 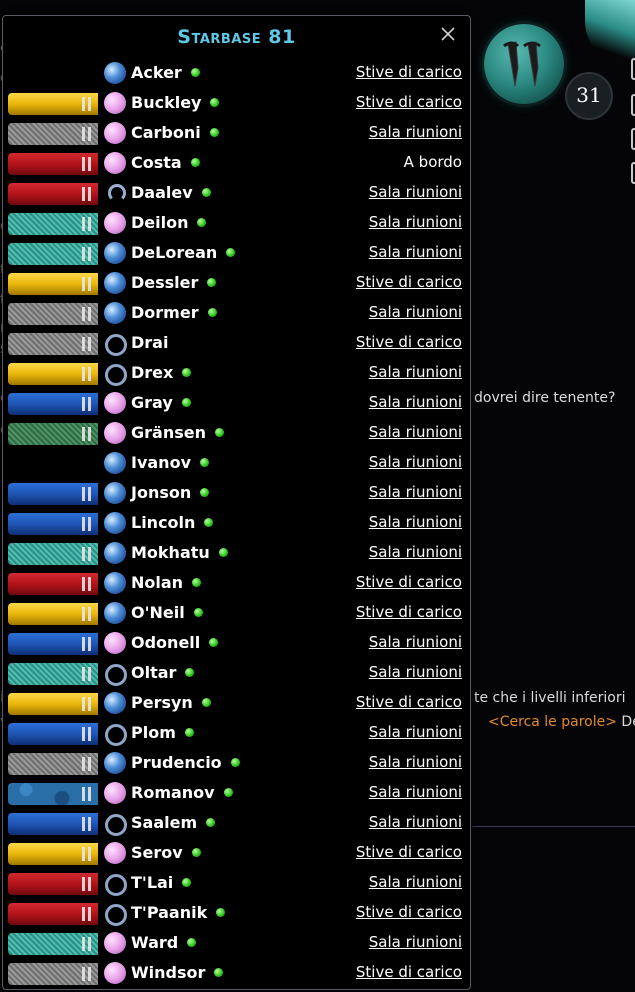 I want to click on crew-name: Nolan, so click(x=166, y=582).